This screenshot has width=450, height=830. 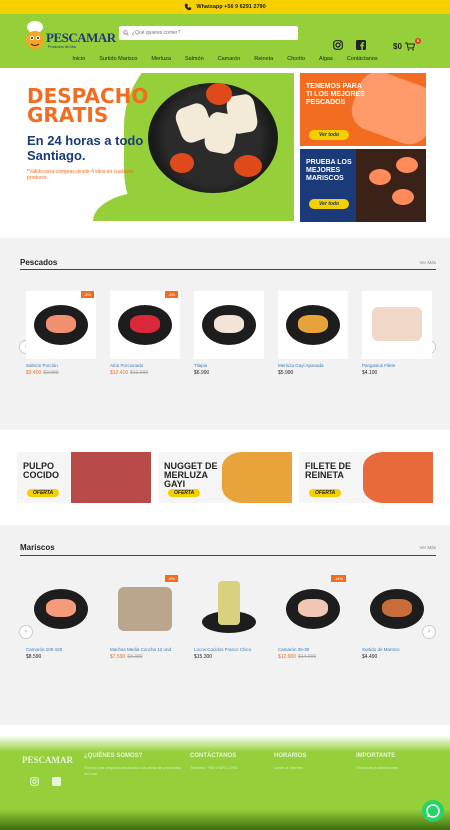 I want to click on product-old-price: $14.990, so click(x=307, y=657).